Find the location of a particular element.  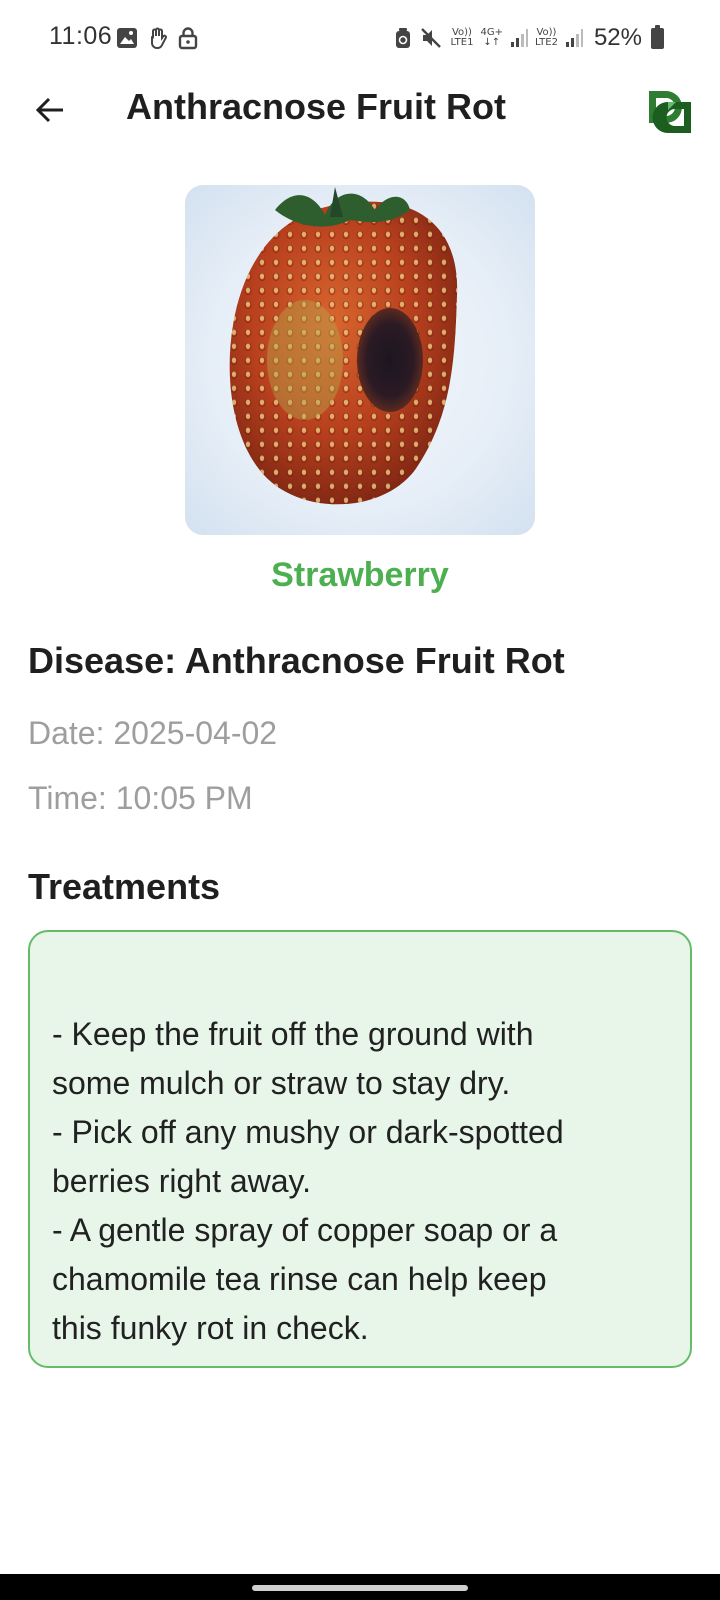

gesture-hand-icon is located at coordinates (159, 38).